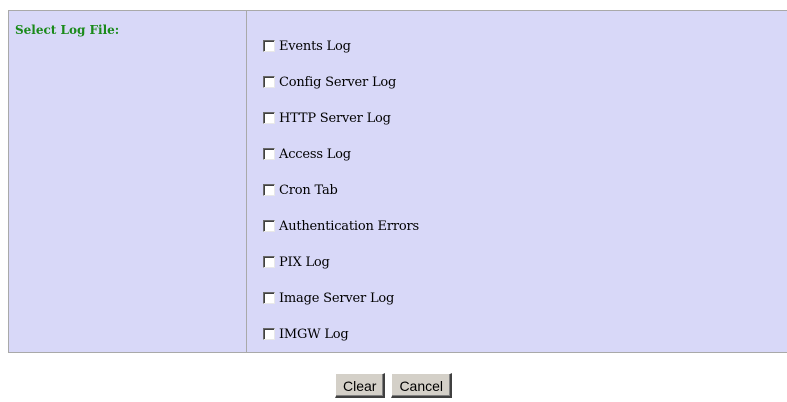 This screenshot has width=787, height=402. What do you see at coordinates (517, 154) in the screenshot?
I see `option-access-log: Access Log` at bounding box center [517, 154].